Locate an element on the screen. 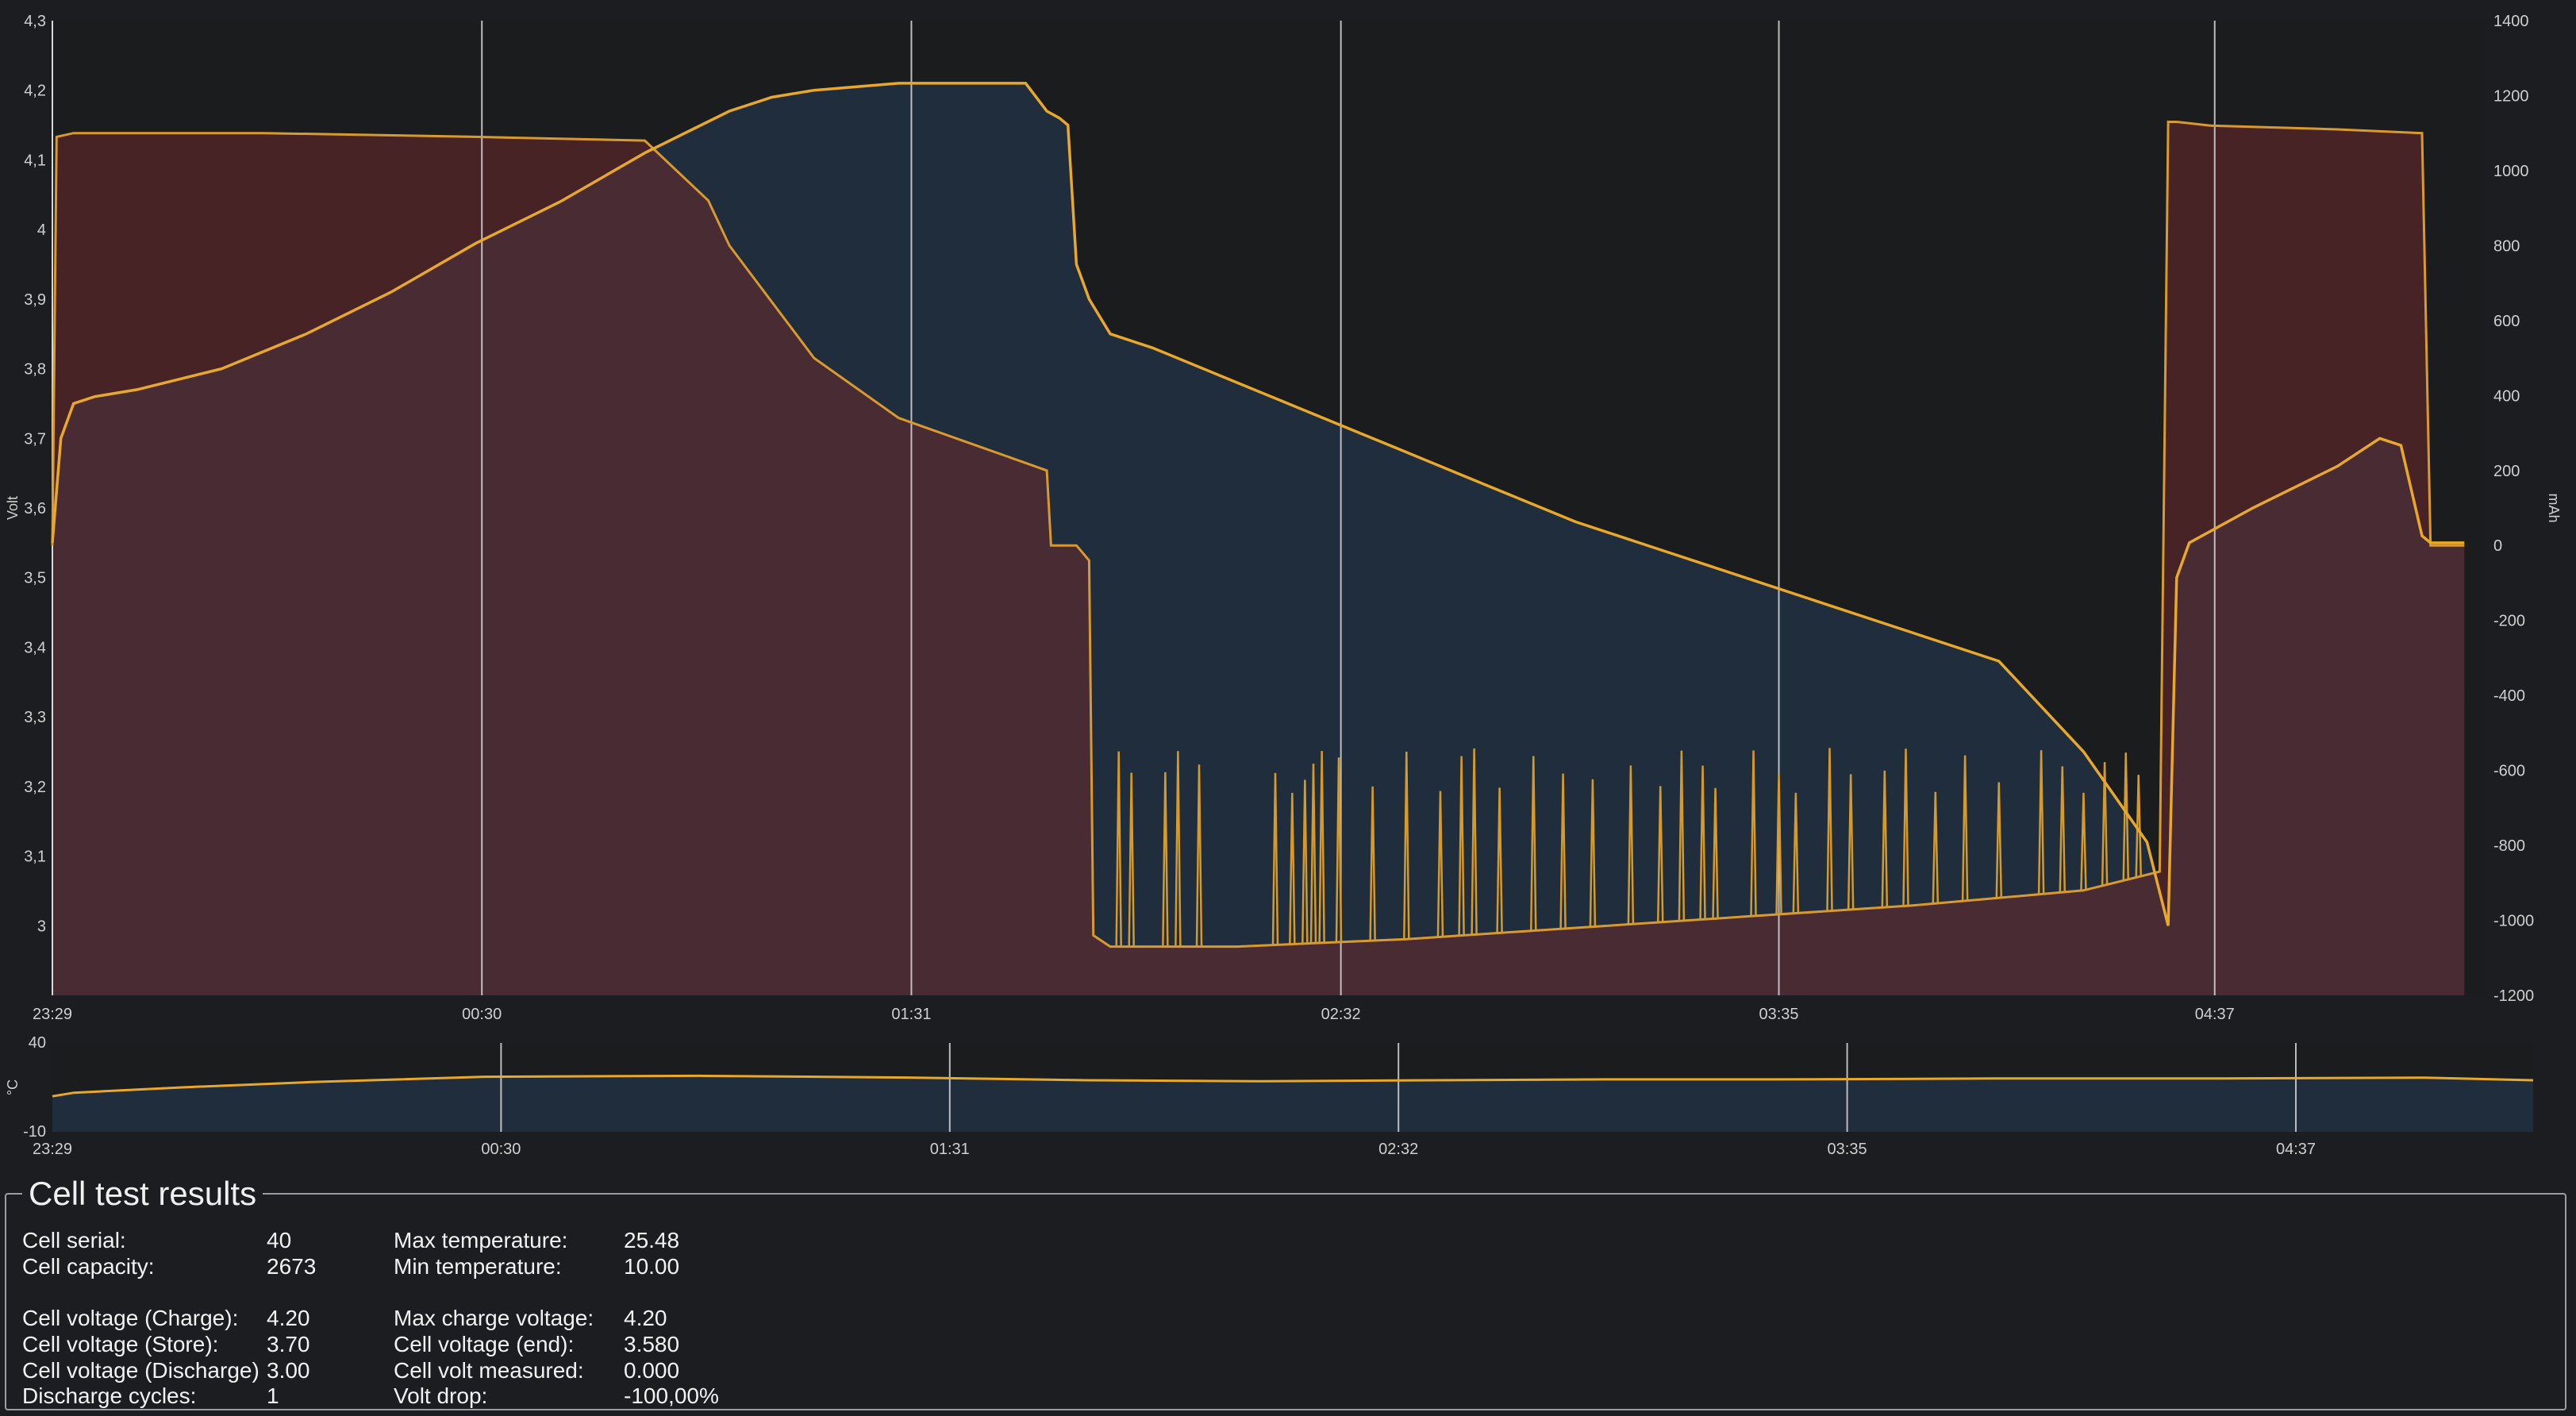 The image size is (2576, 1416). left-tick-label: 4,2 is located at coordinates (35, 91).